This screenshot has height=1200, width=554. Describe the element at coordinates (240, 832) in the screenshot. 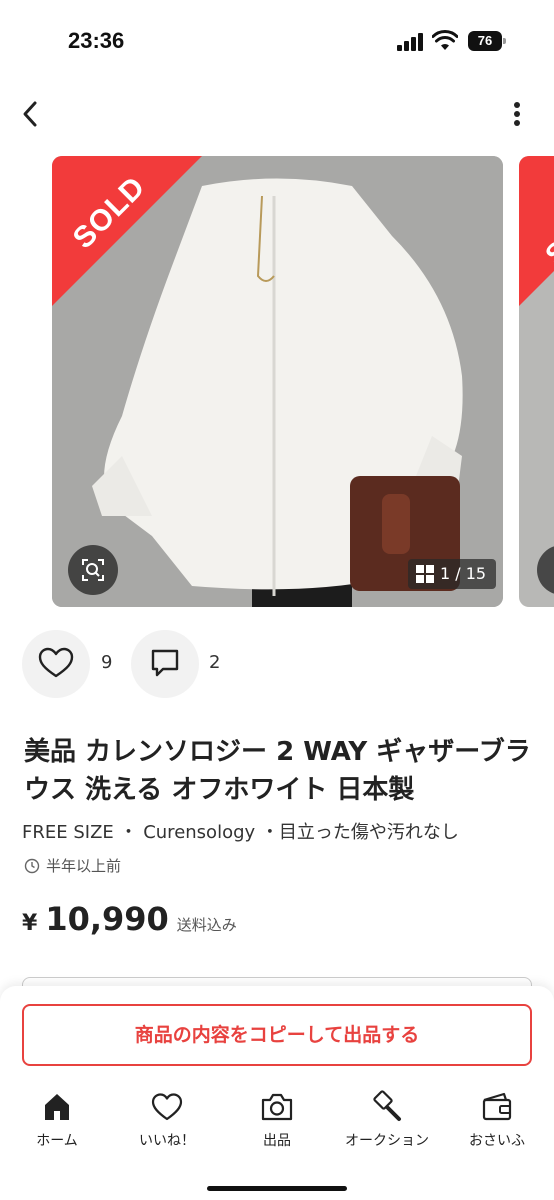

I see `item-subtitle: FREE SIZE ・ Curensology ・目立った傷や汚れなし` at that location.